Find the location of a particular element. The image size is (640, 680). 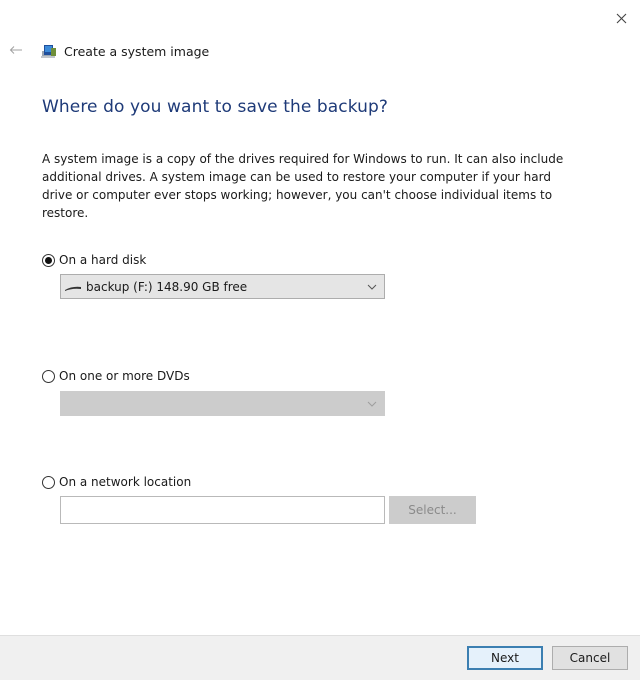

radio-hard-disk-label: On a hard disk is located at coordinates (103, 260).